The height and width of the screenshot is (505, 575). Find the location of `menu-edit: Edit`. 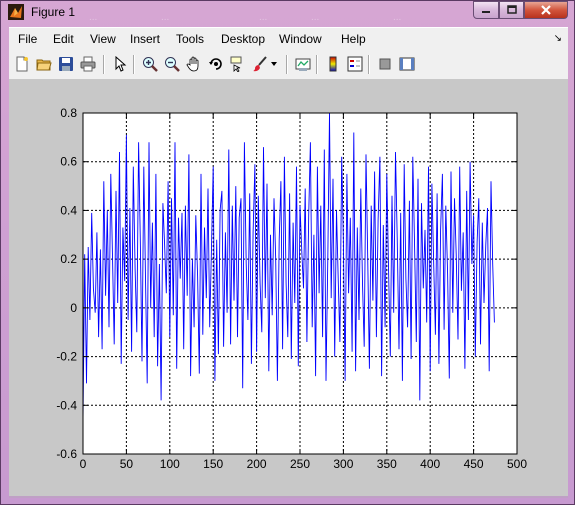

menu-edit: Edit is located at coordinates (63, 39).